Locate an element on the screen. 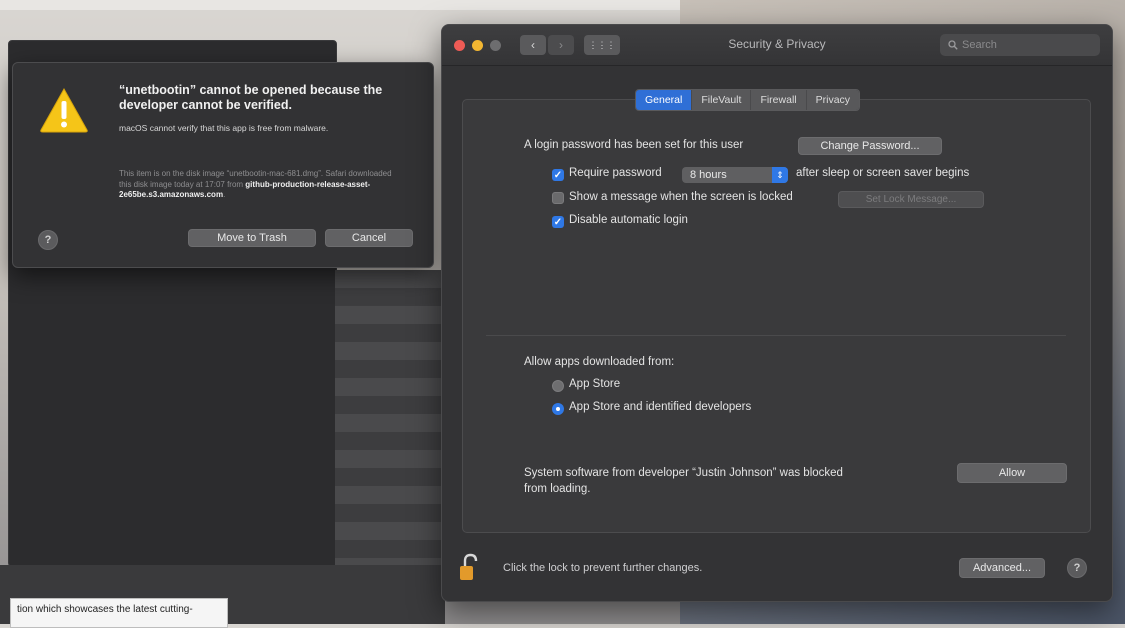 This screenshot has width=1125, height=628. show-all-button: ⋮⋮⋮ is located at coordinates (602, 45).